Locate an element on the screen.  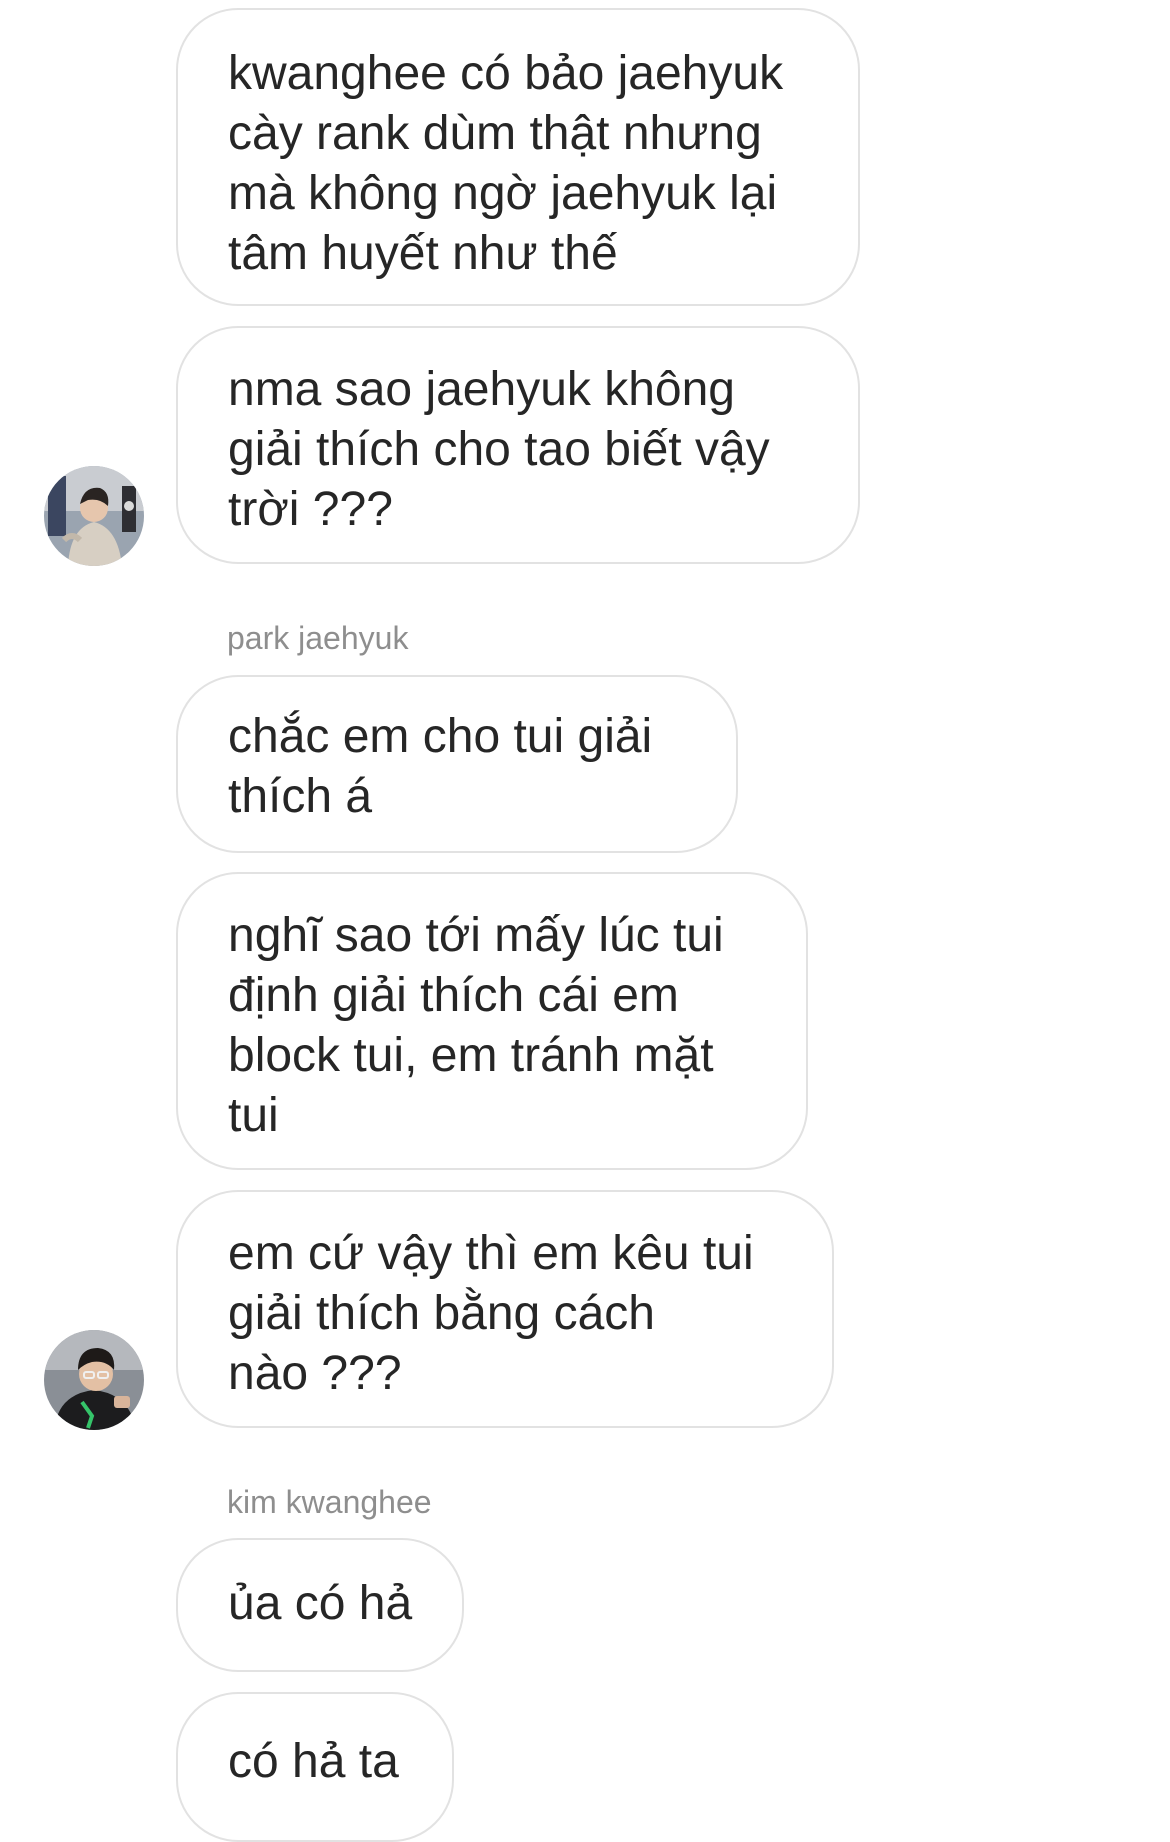
message-text: nào ??? is located at coordinates (315, 1373).